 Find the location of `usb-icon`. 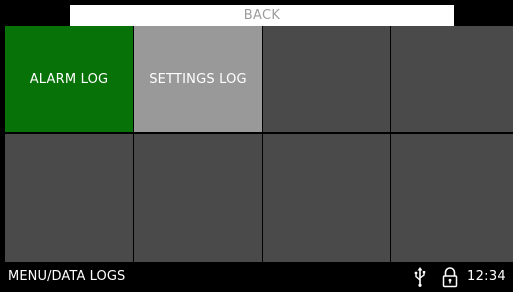

usb-icon is located at coordinates (420, 277).